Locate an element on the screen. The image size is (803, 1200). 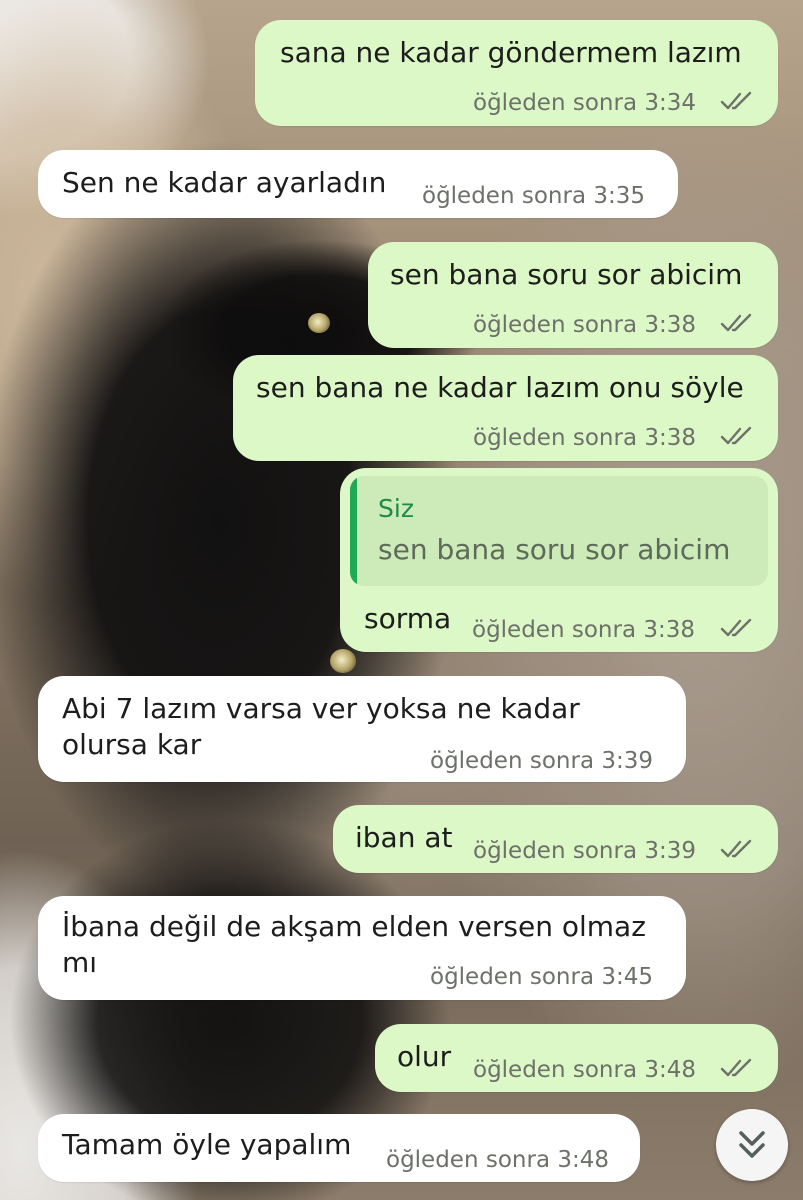
message-text: iban at is located at coordinates (404, 837).